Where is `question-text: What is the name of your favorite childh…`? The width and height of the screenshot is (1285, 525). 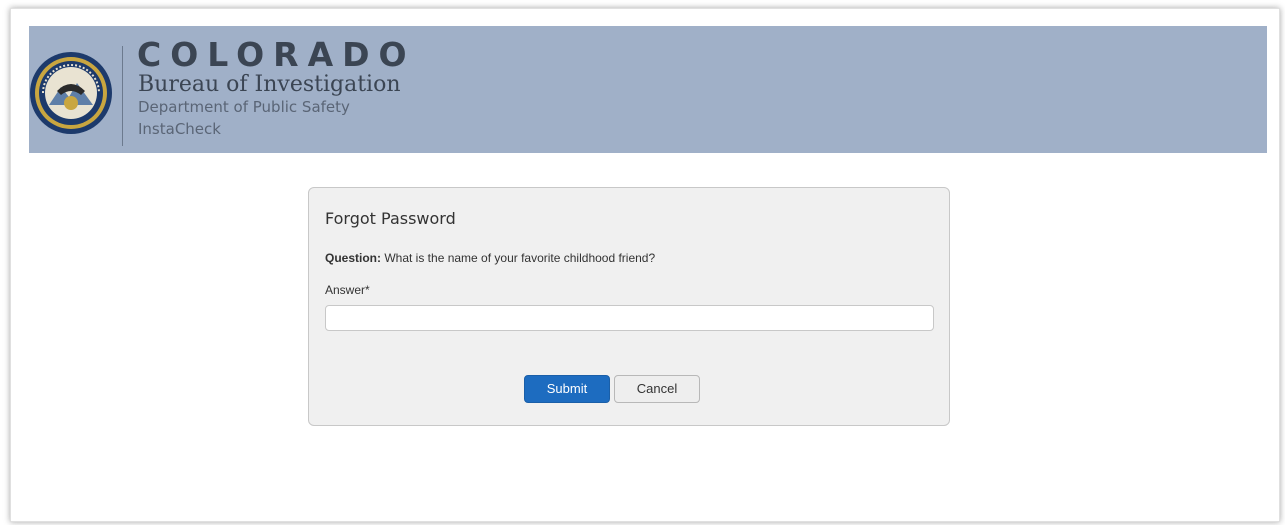
question-text: What is the name of your favorite childh… is located at coordinates (520, 258).